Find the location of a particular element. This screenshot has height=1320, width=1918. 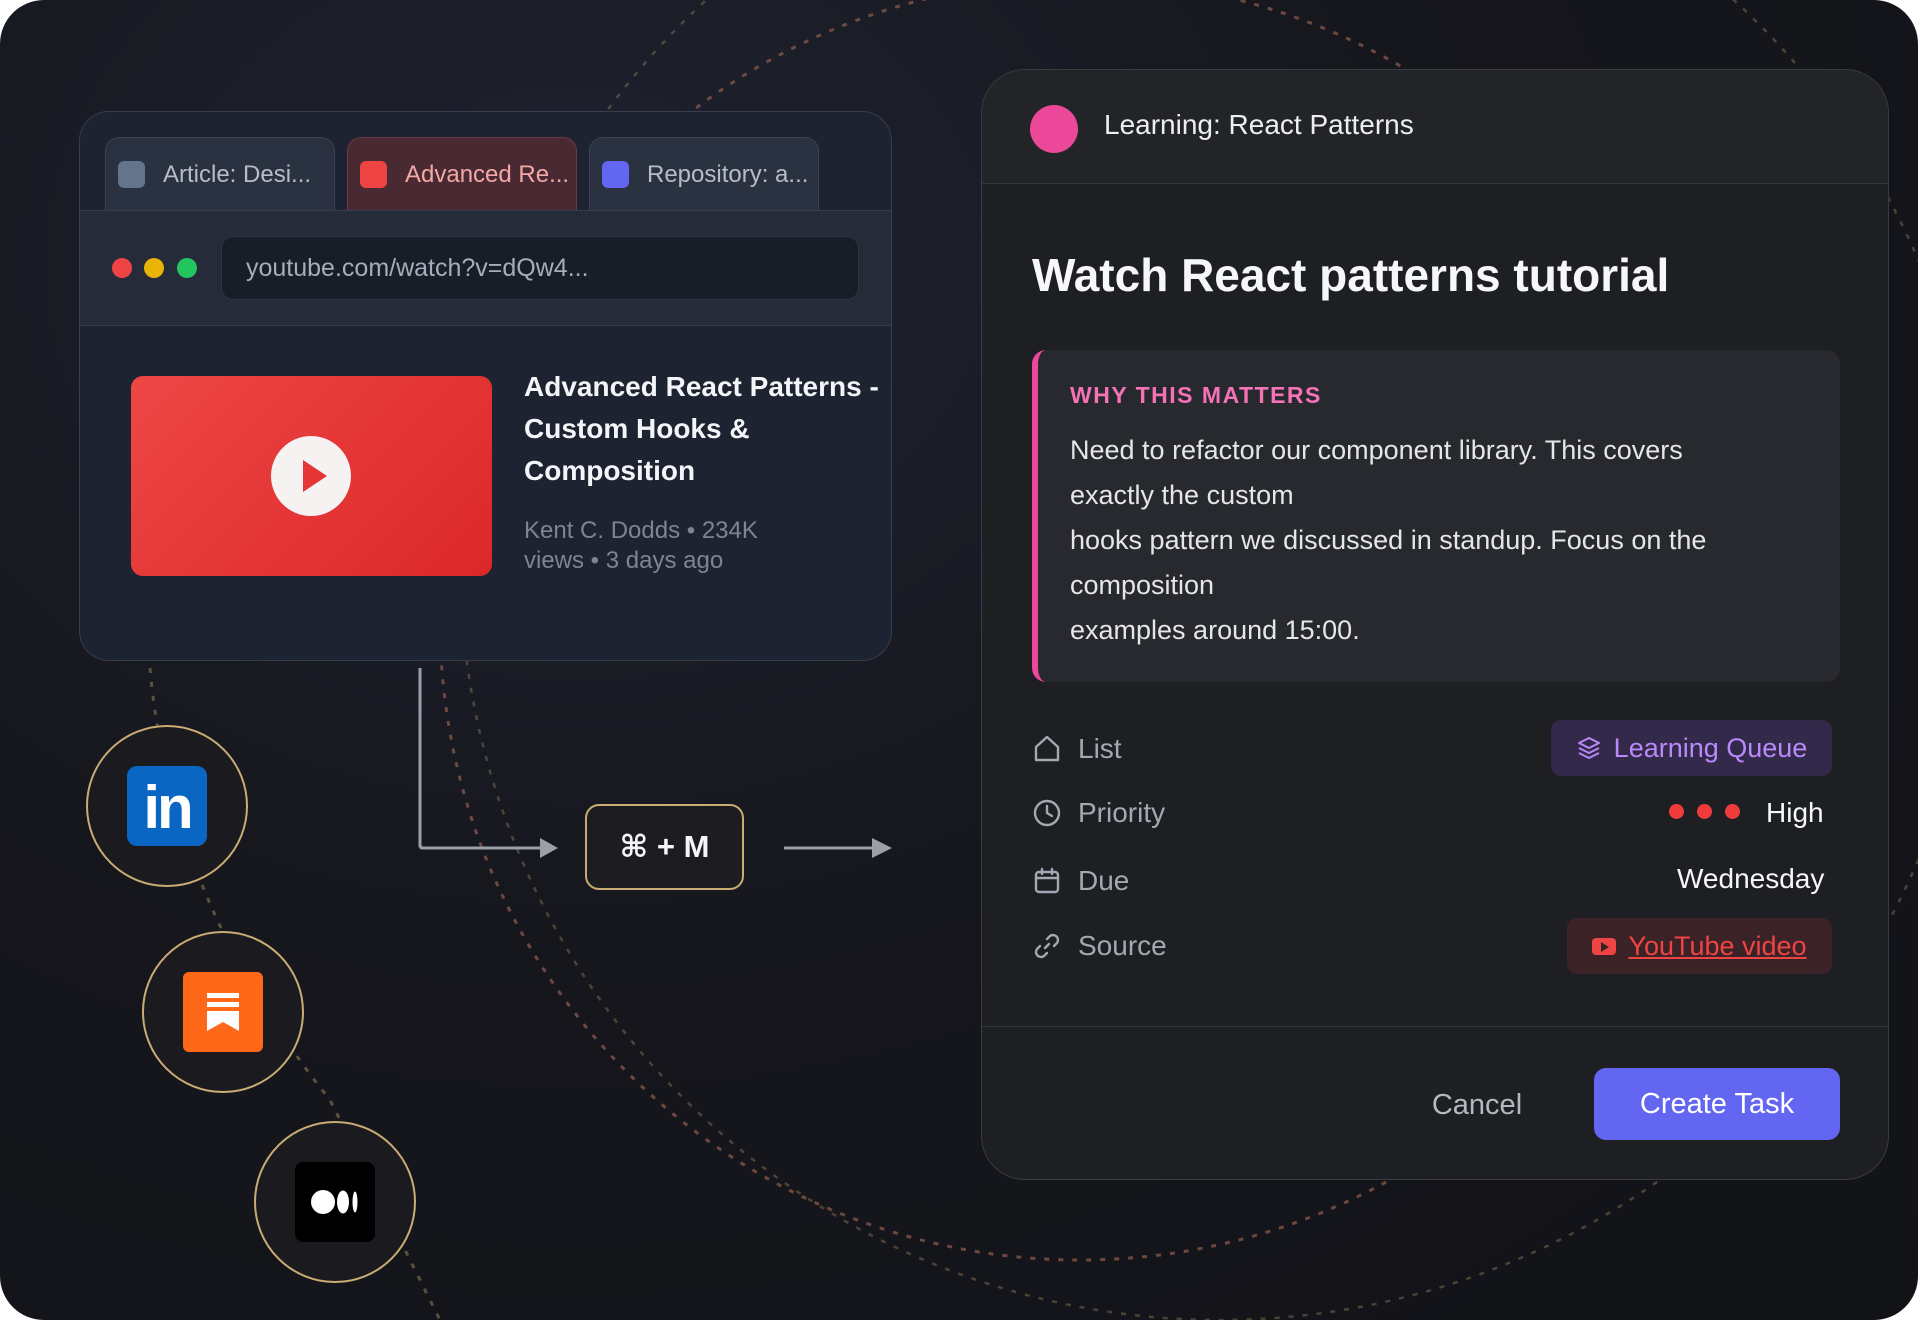

why-label: WHY THIS MATTERS is located at coordinates (1196, 395).